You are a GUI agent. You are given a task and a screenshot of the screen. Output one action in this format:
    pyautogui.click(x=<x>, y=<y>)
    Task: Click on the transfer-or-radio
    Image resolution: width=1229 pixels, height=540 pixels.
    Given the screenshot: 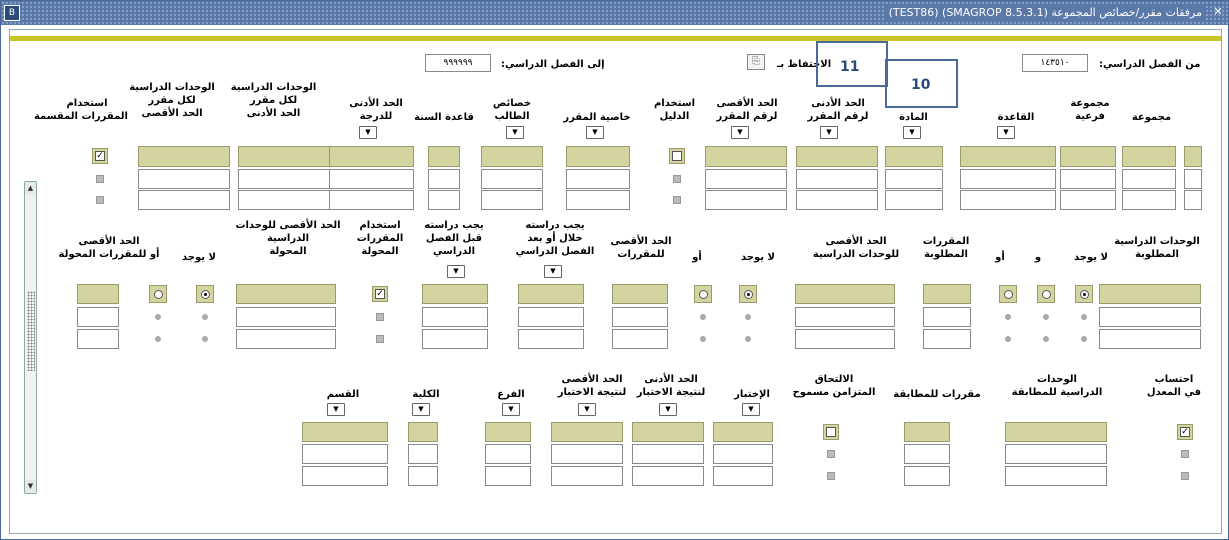 What is the action you would take?
    pyautogui.click(x=158, y=317)
    